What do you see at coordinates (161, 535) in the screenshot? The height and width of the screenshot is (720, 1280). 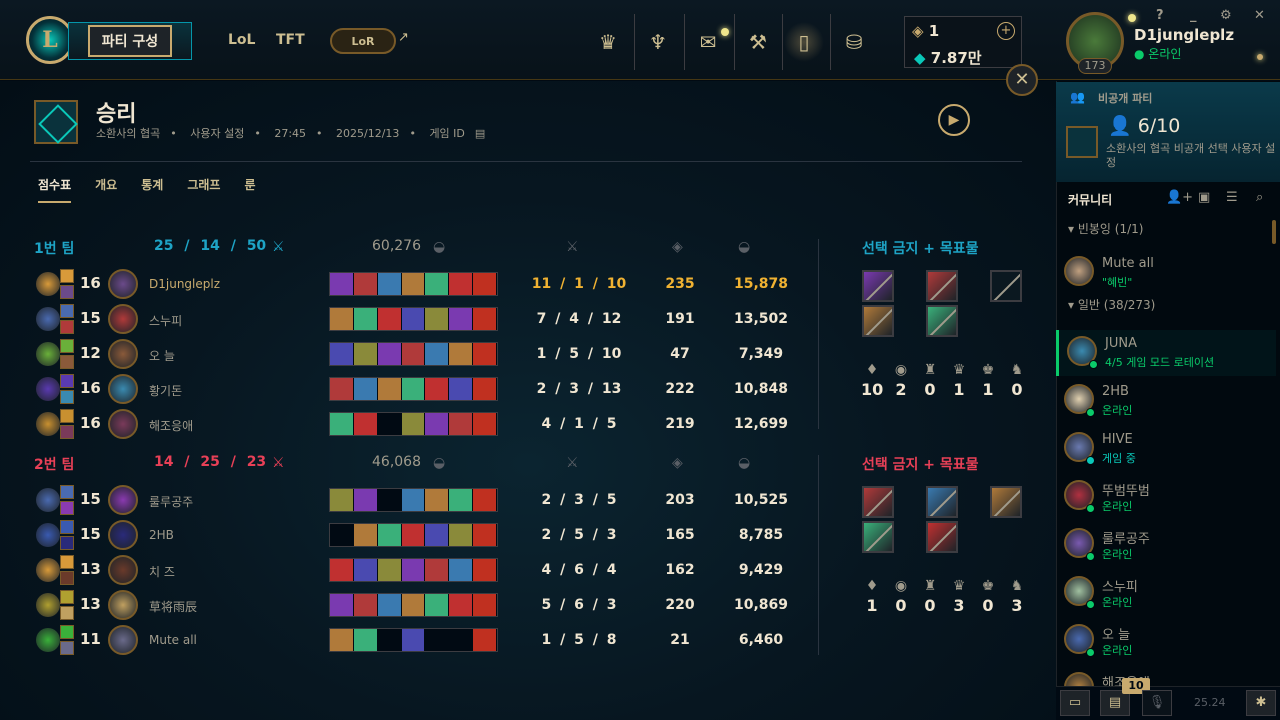 I see `player-name: 2HB` at bounding box center [161, 535].